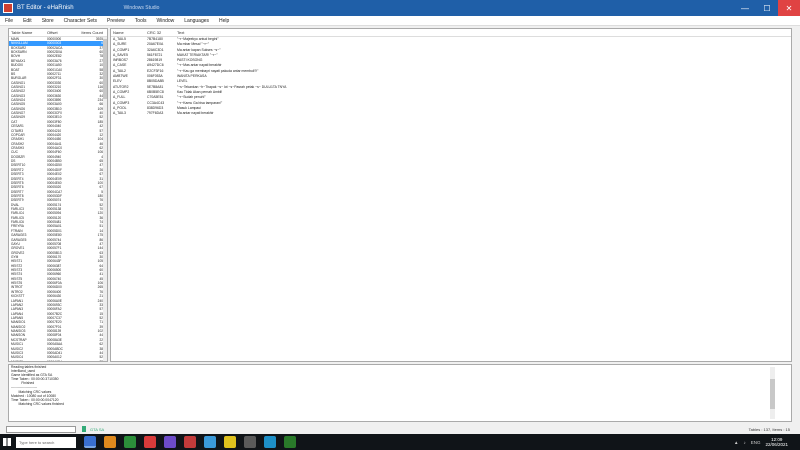  Describe the element at coordinates (196, 21) in the screenshot. I see `menu-languages: Languages` at that location.